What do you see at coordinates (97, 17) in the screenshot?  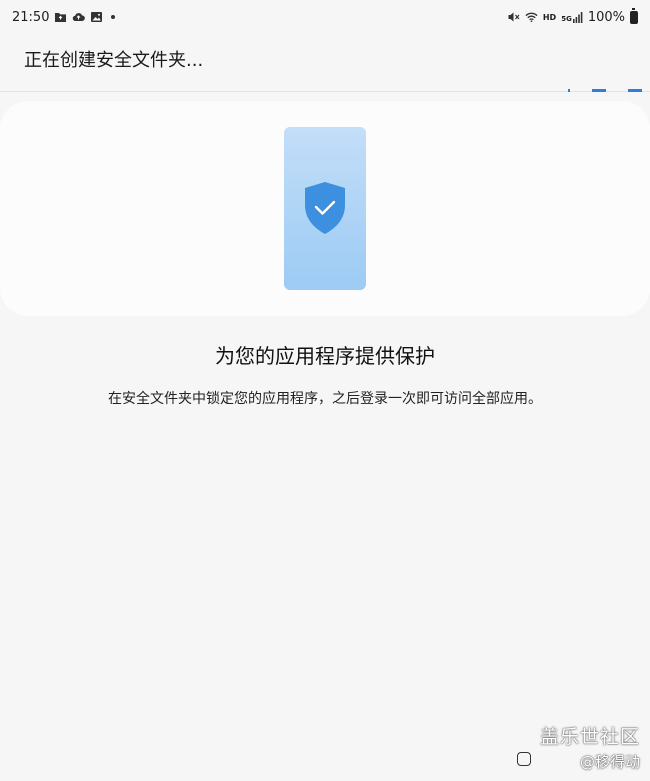 I see `image-icon` at bounding box center [97, 17].